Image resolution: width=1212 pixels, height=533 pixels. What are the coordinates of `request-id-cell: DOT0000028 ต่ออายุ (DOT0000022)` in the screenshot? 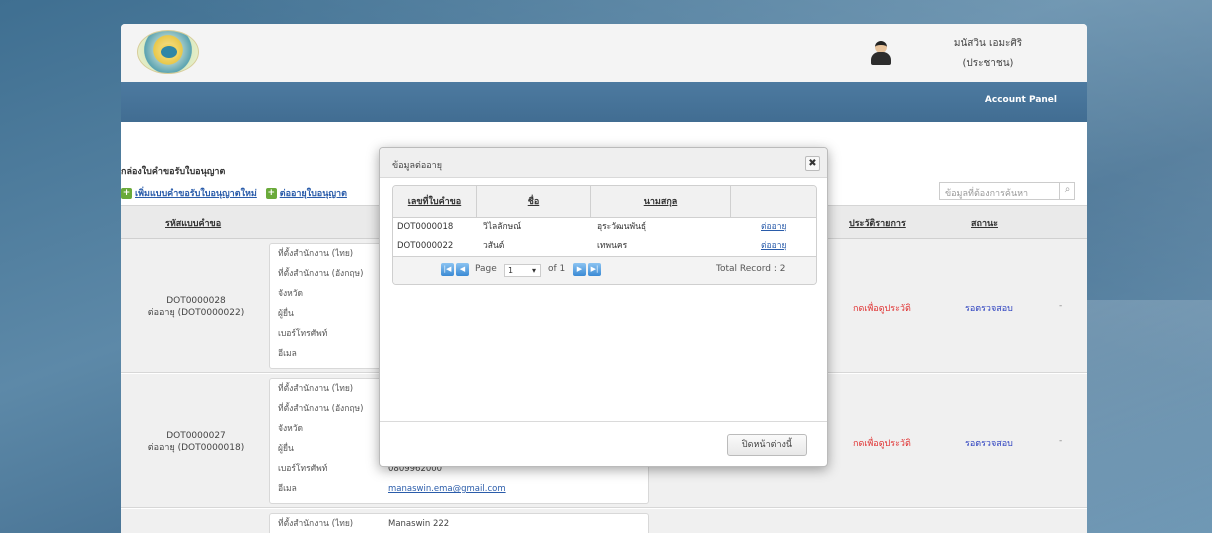 It's located at (196, 307).